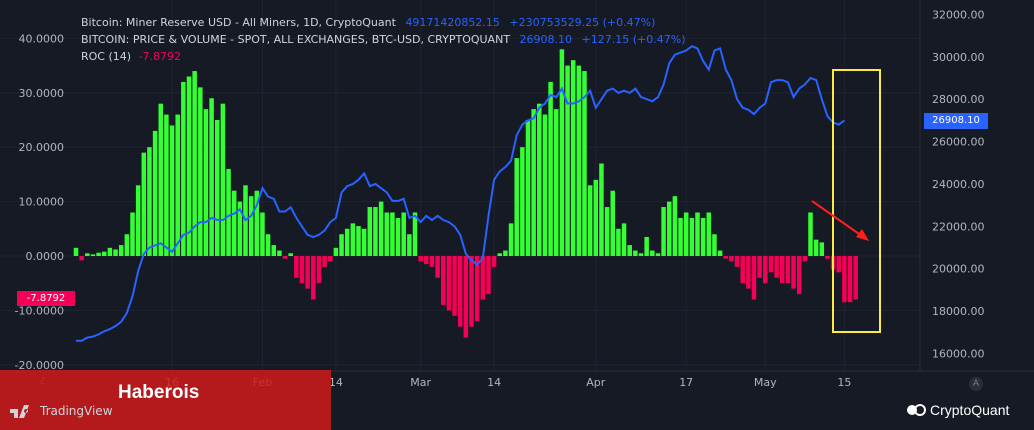  I want to click on right-axis-tick-label: 32000.00, so click(958, 14).